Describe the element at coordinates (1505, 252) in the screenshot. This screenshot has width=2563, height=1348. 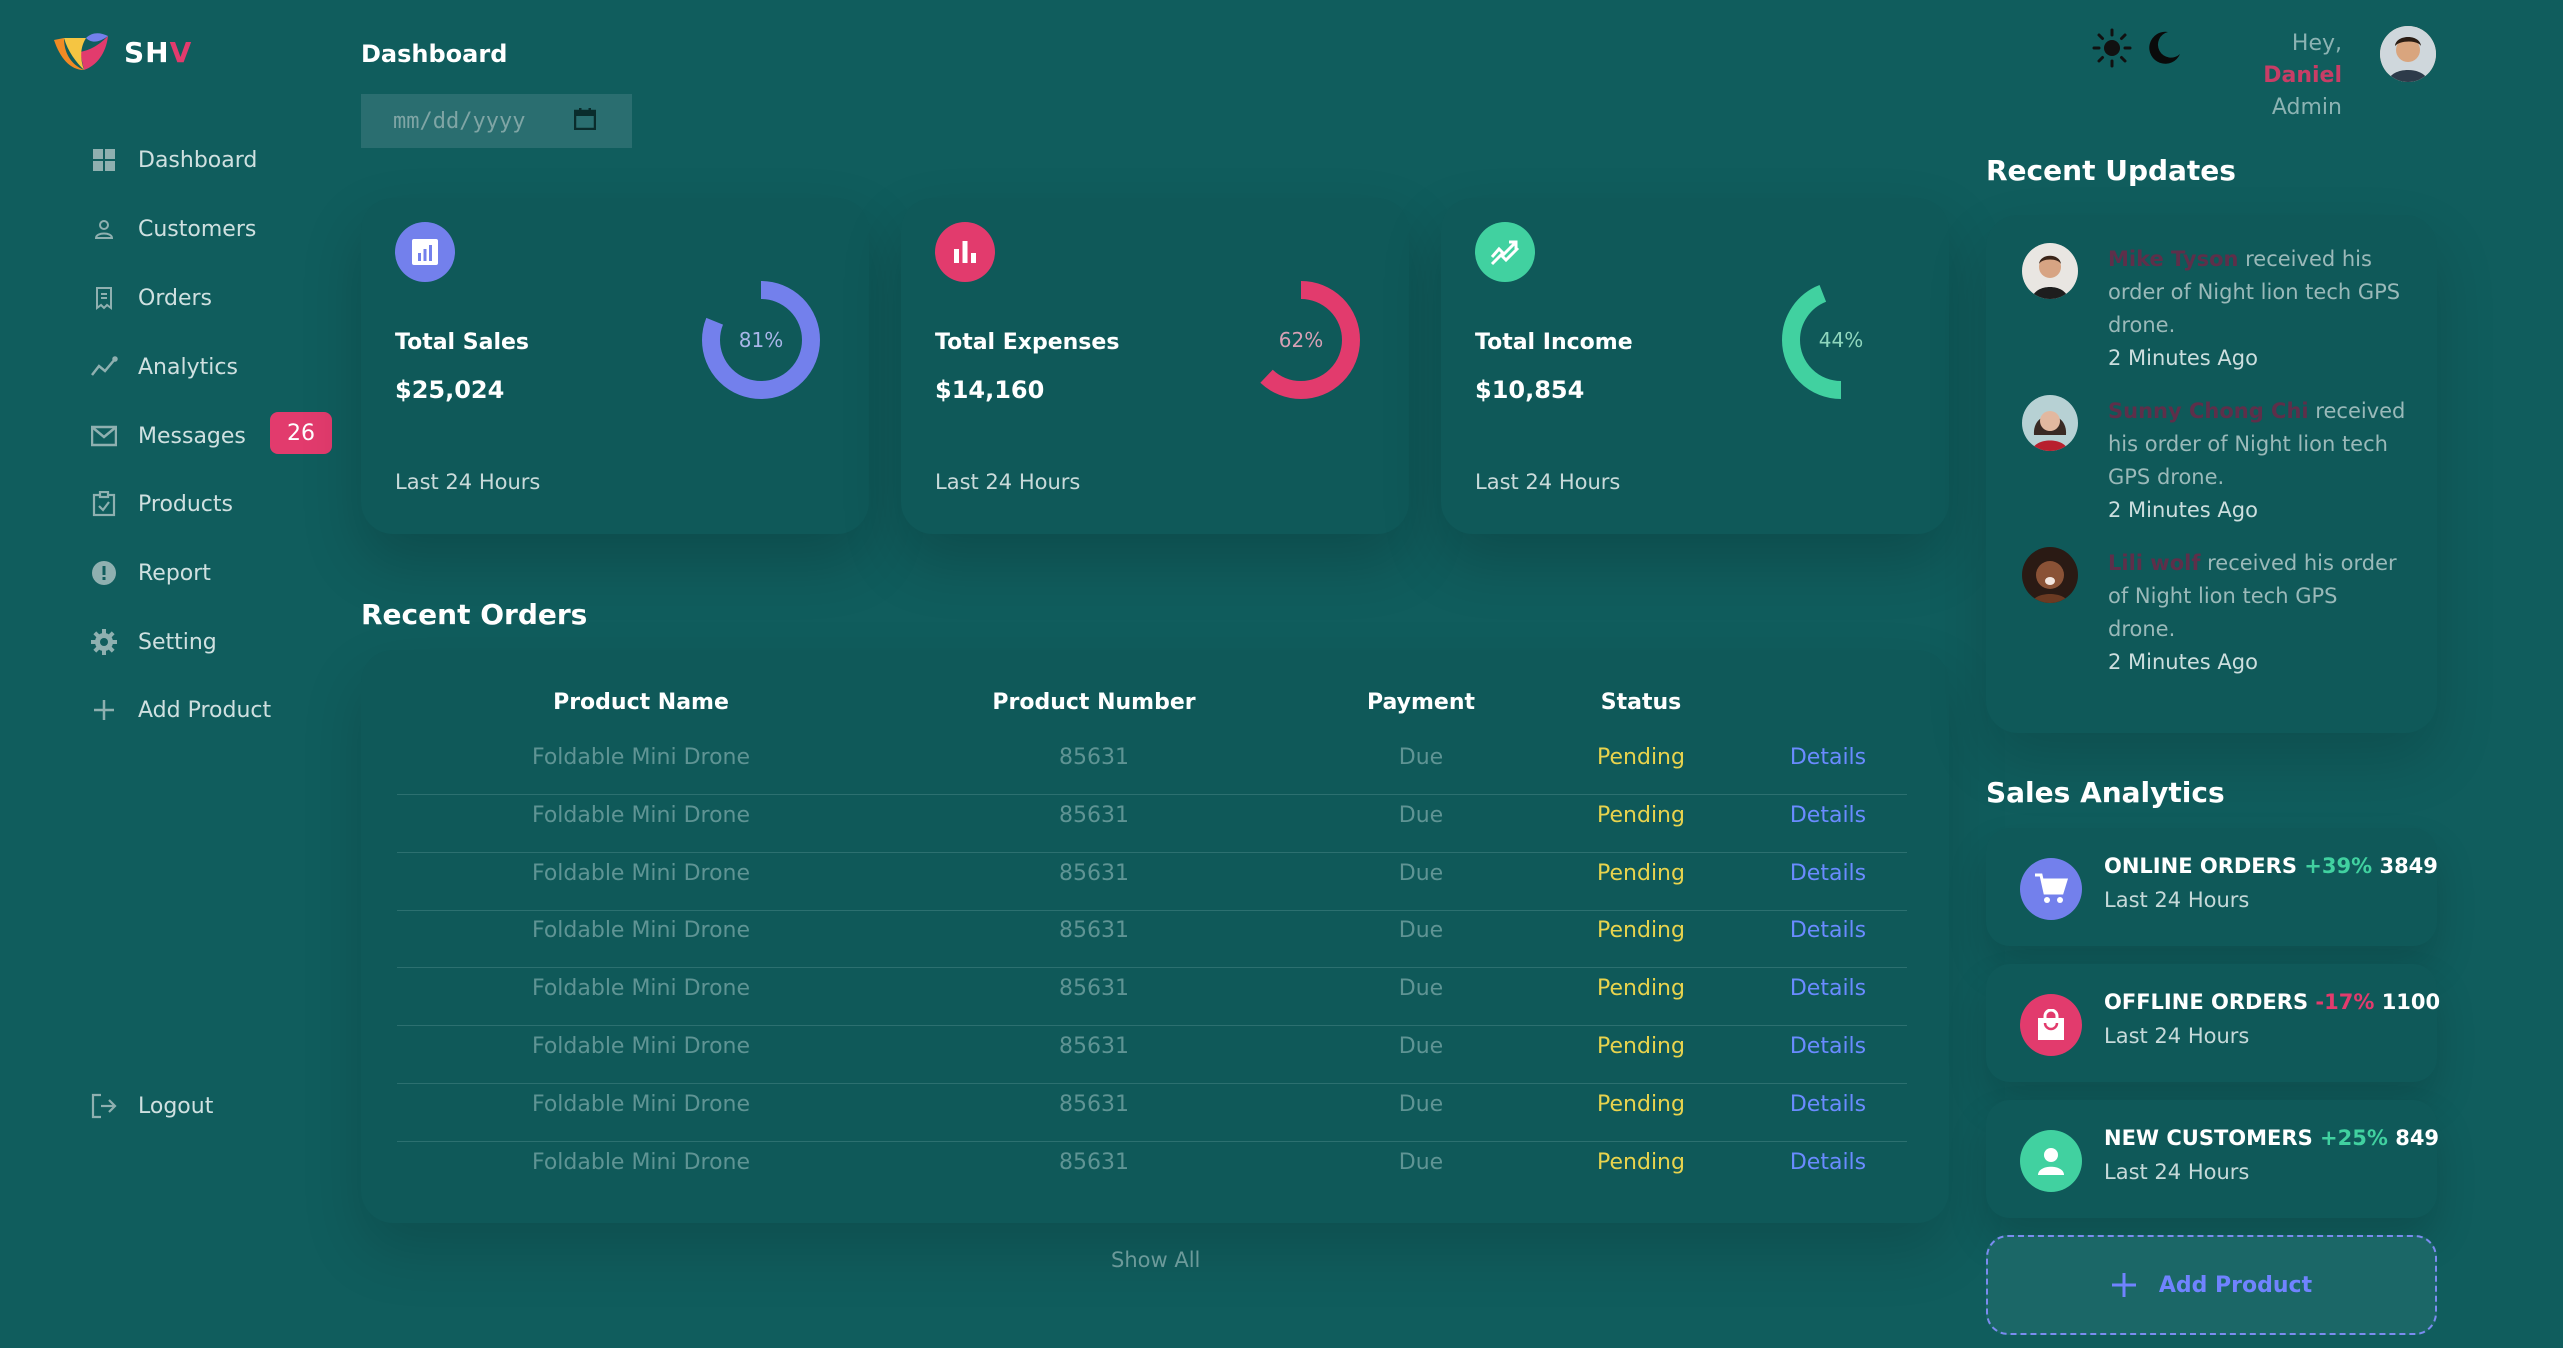
I see `trending-up-icon` at that location.